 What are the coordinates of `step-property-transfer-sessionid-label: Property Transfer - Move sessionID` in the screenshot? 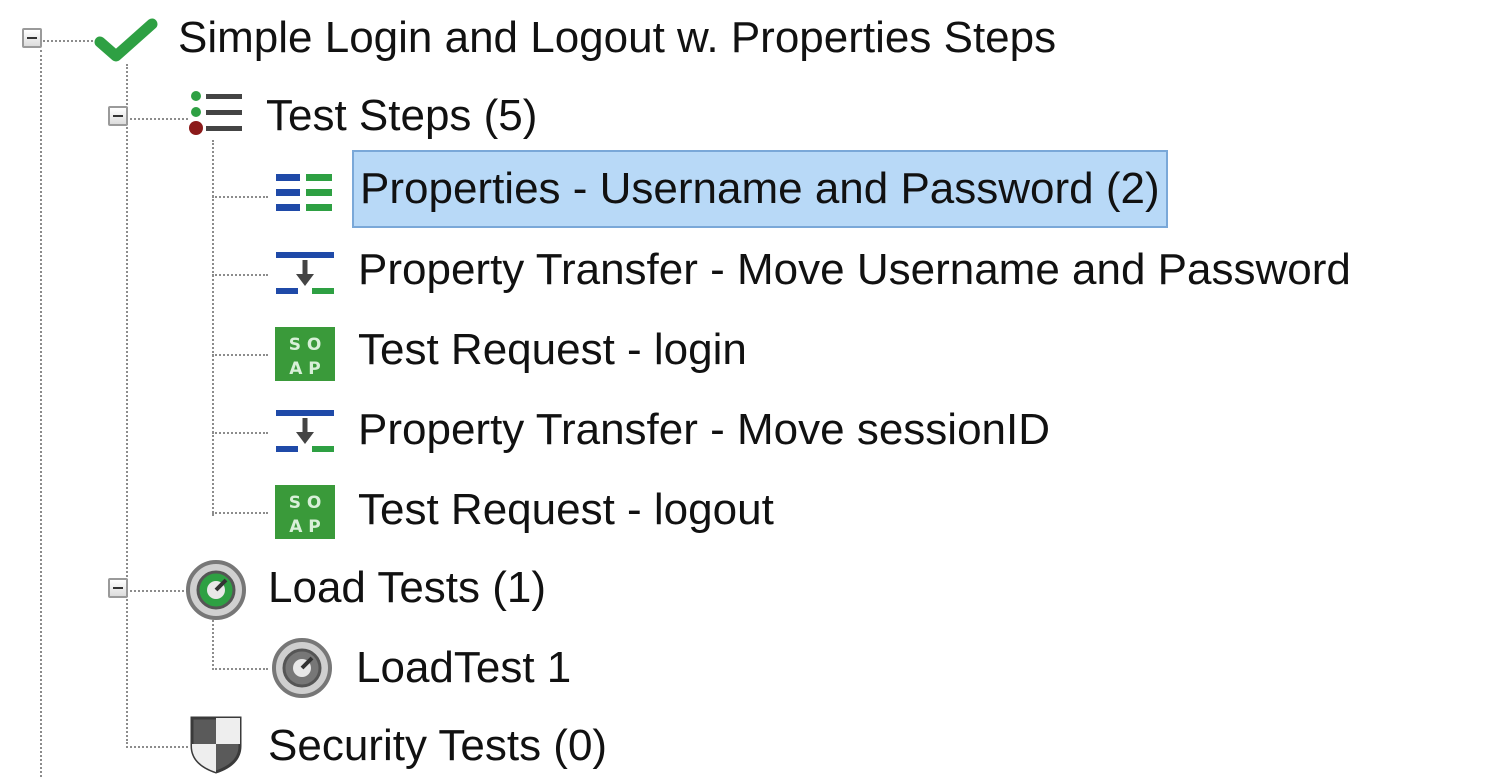 It's located at (704, 430).